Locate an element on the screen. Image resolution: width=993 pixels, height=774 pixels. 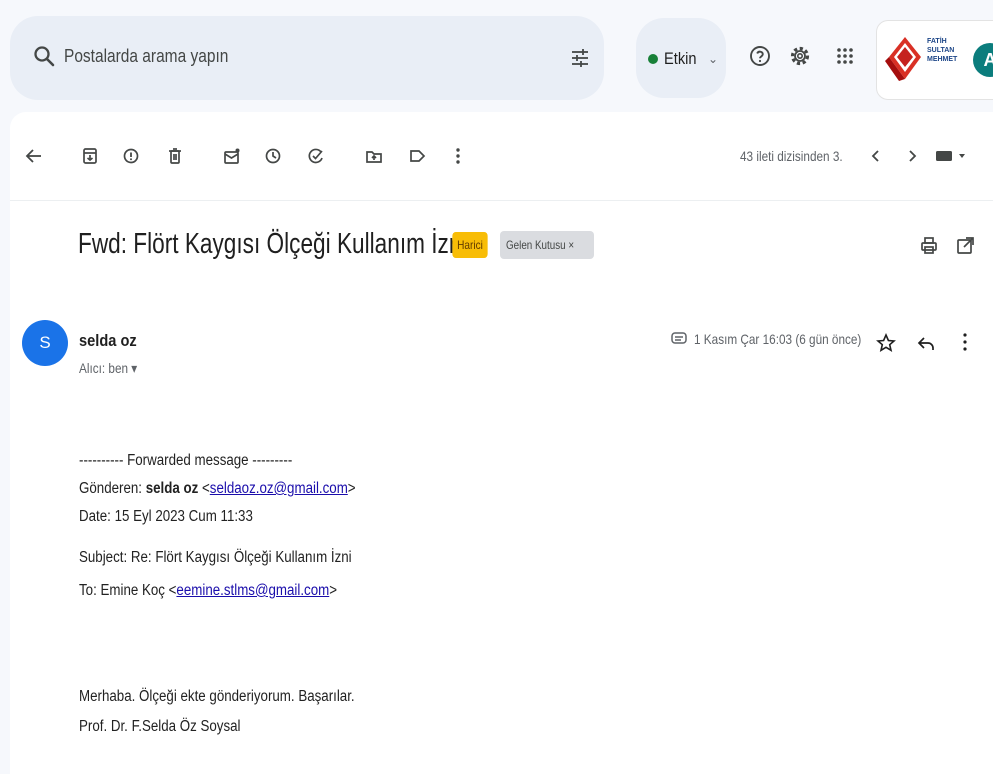
search-input: Postalarda arama yapın is located at coordinates (146, 56).